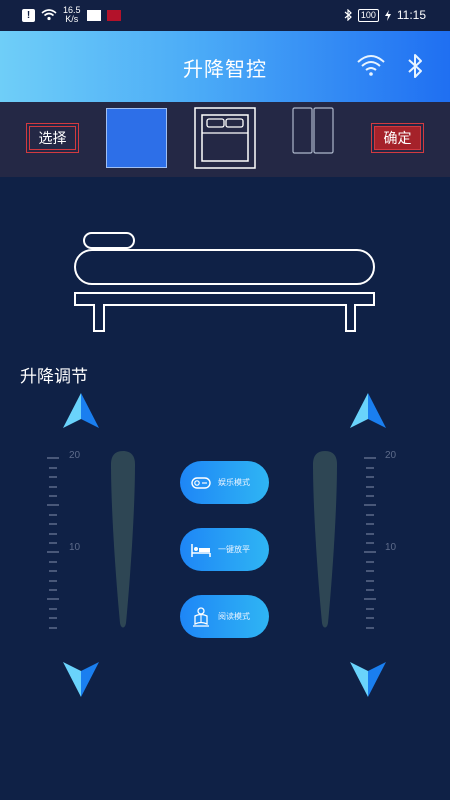 The image size is (450, 800). What do you see at coordinates (368, 15) in the screenshot?
I see `battery-indicator: 100` at bounding box center [368, 15].